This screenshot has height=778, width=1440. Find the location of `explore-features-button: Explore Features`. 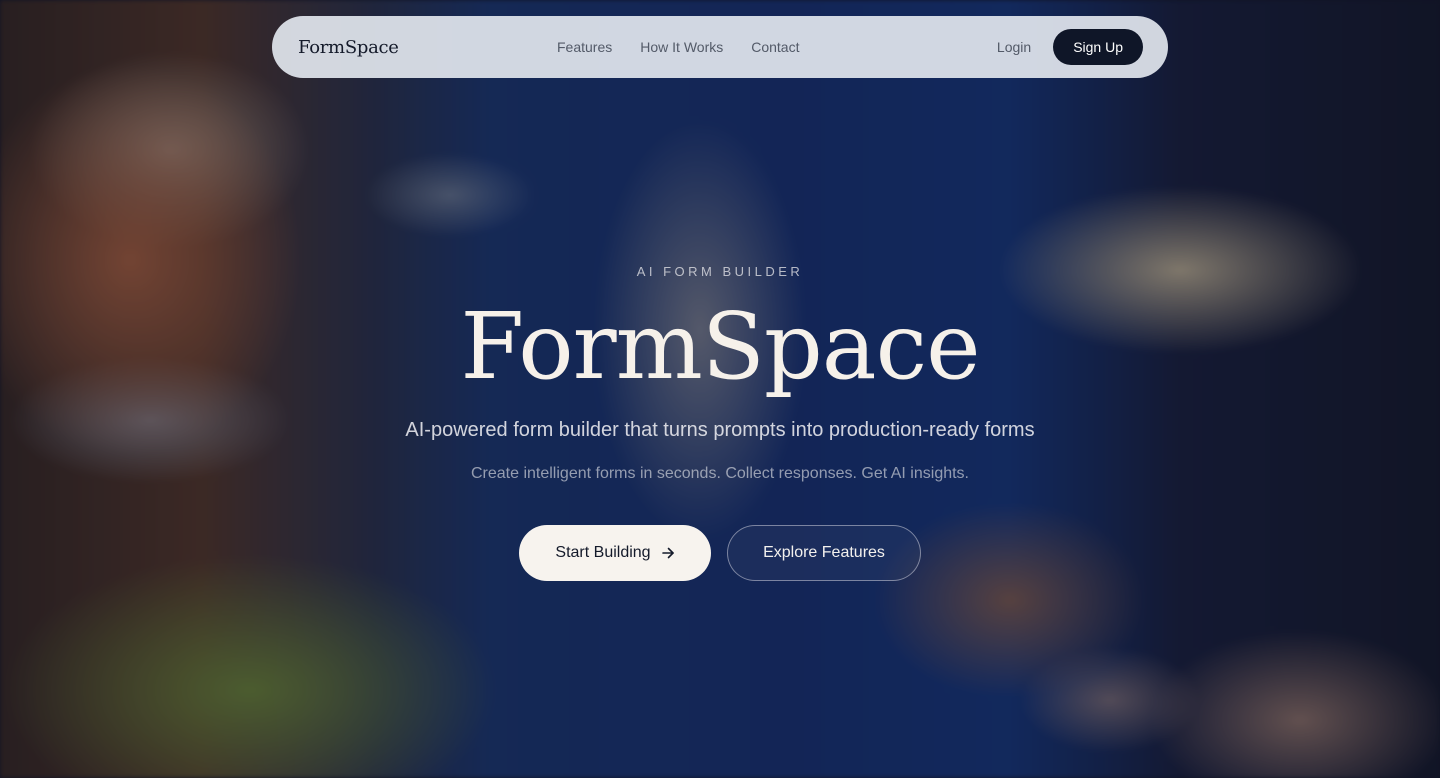

explore-features-button: Explore Features is located at coordinates (824, 553).